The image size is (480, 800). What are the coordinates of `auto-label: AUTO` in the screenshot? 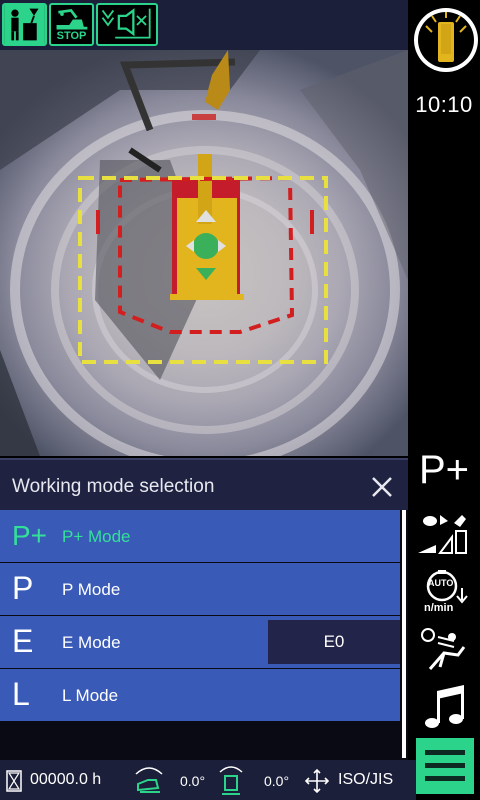 It's located at (441, 583).